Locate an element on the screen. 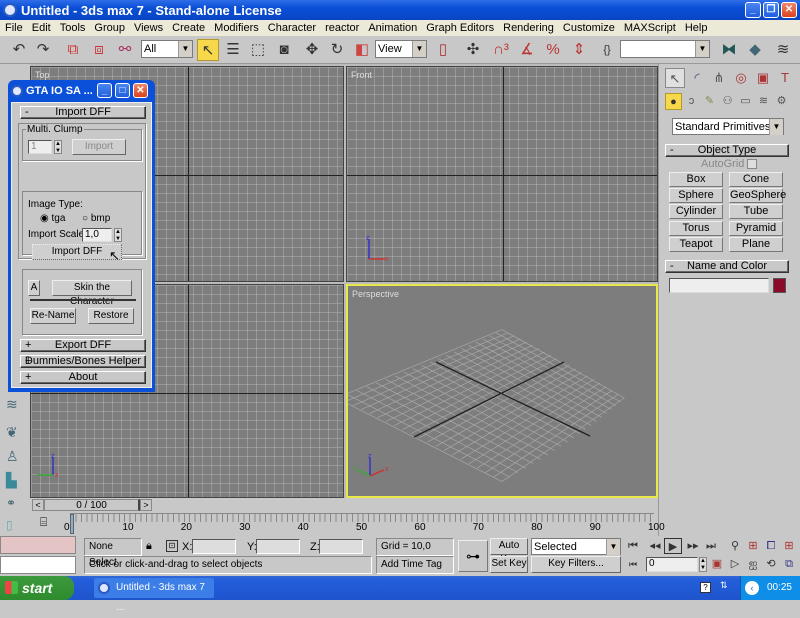  current-frame-input: 0 is located at coordinates (672, 564).